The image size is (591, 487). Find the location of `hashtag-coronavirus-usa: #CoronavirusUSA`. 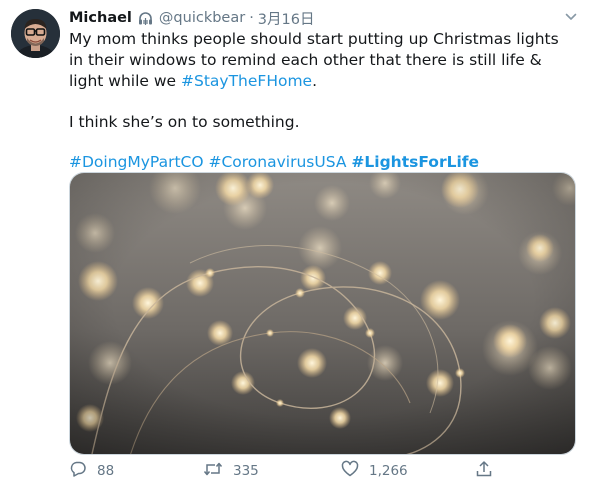

hashtag-coronavirus-usa: #CoronavirusUSA is located at coordinates (277, 162).